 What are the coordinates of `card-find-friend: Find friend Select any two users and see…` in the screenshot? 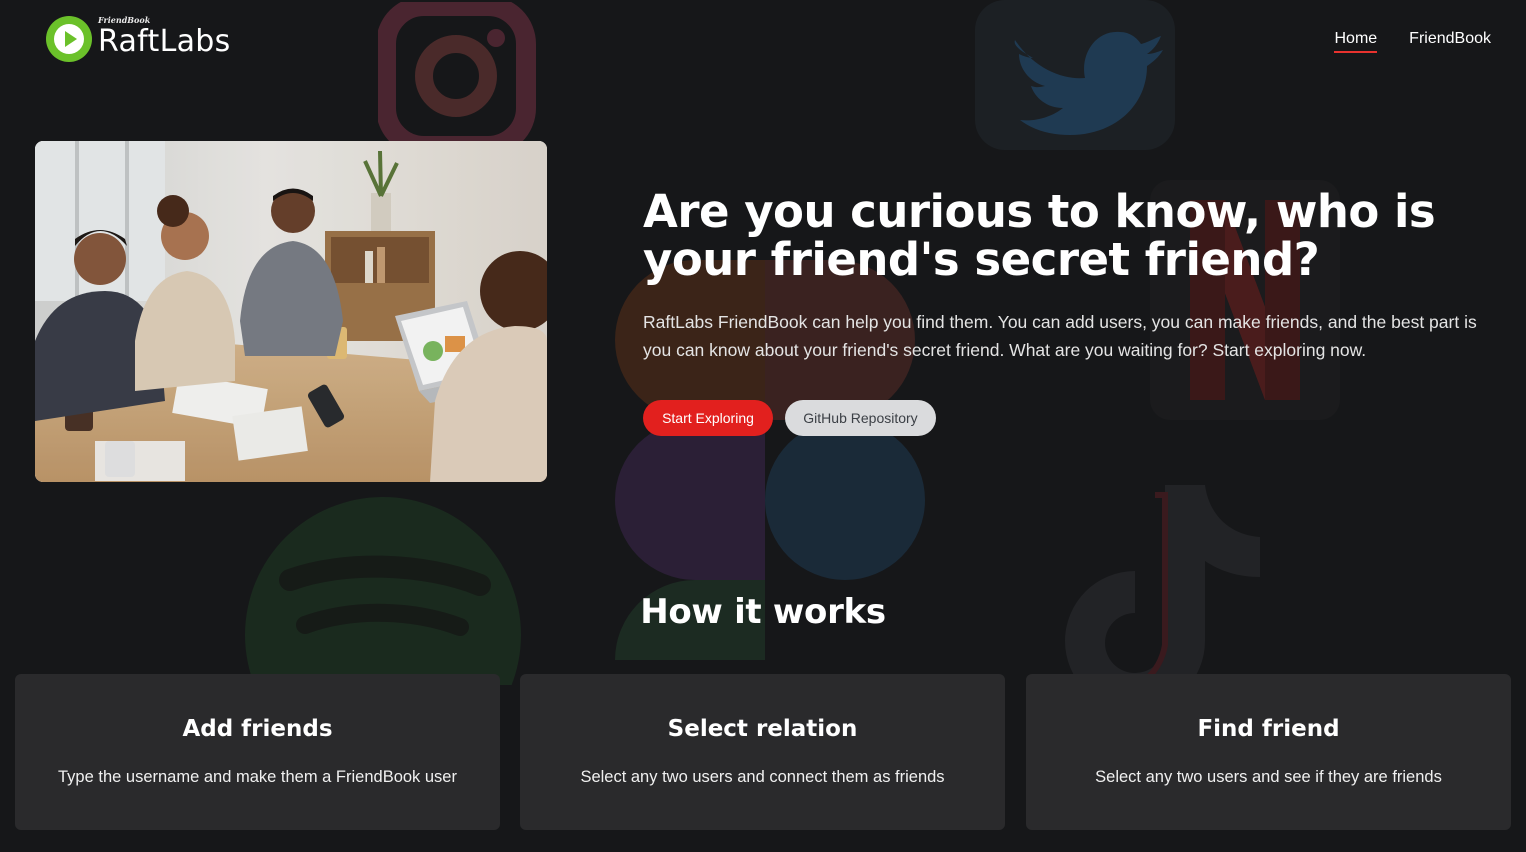 It's located at (1268, 752).